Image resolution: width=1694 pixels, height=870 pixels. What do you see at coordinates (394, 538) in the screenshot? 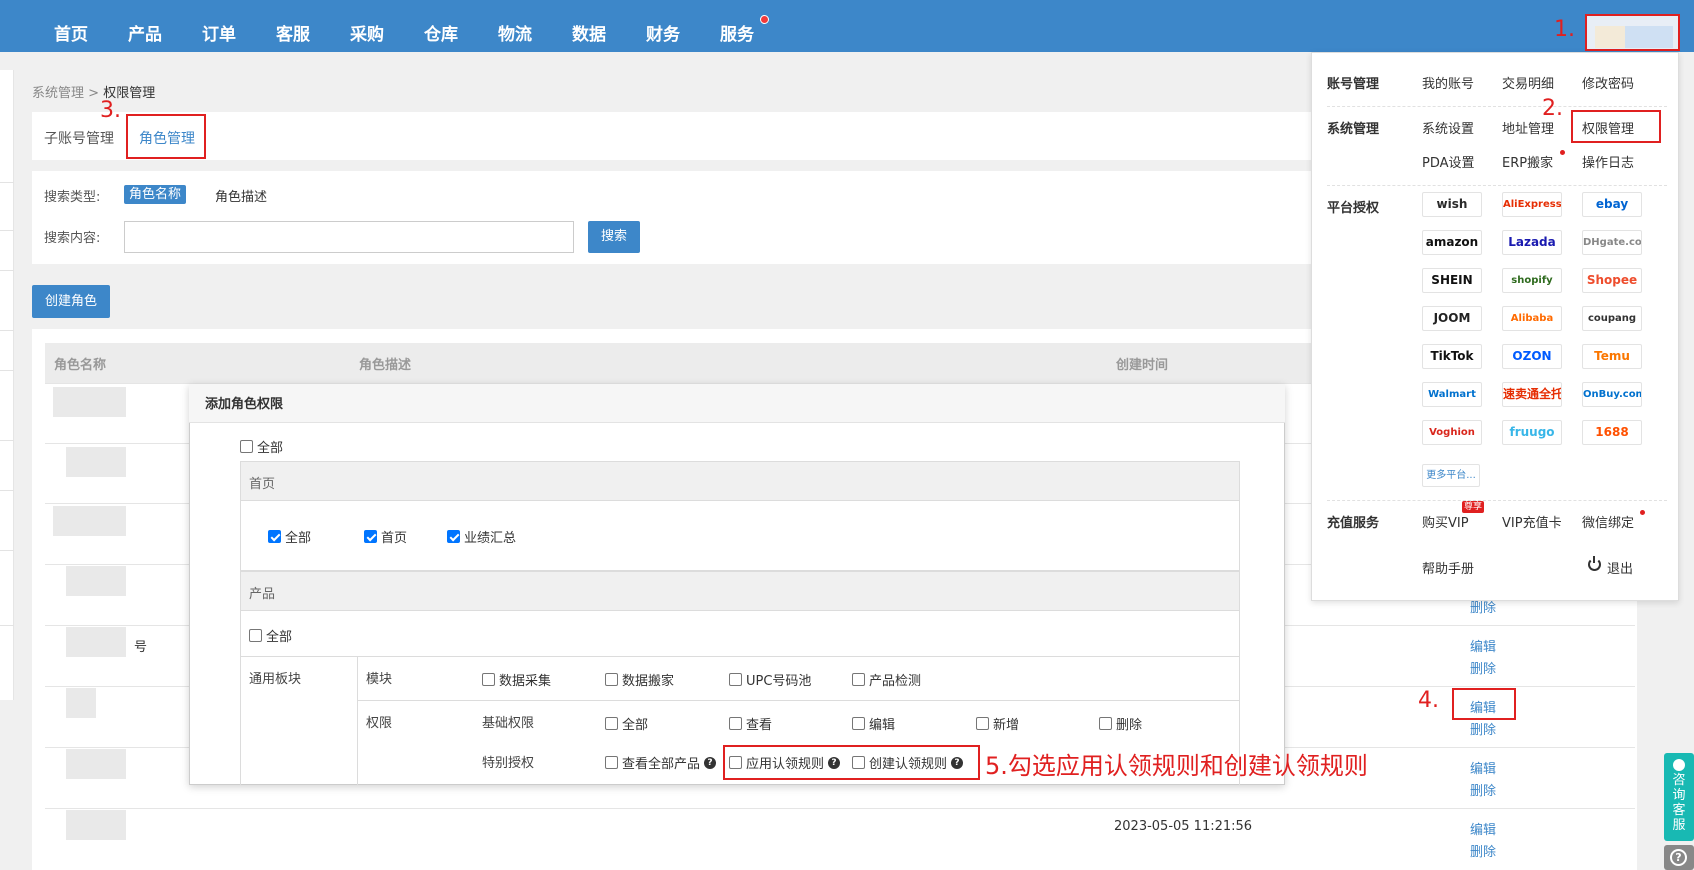
I see `checkbox-label: 首页` at bounding box center [394, 538].